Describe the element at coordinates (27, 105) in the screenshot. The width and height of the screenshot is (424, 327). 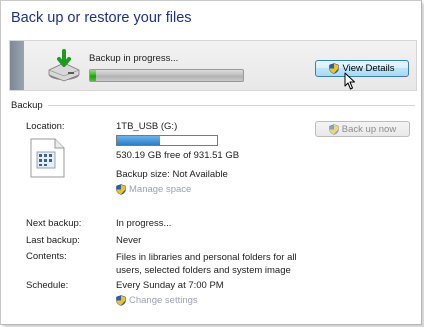
I see `backup-section-header: Backup` at that location.